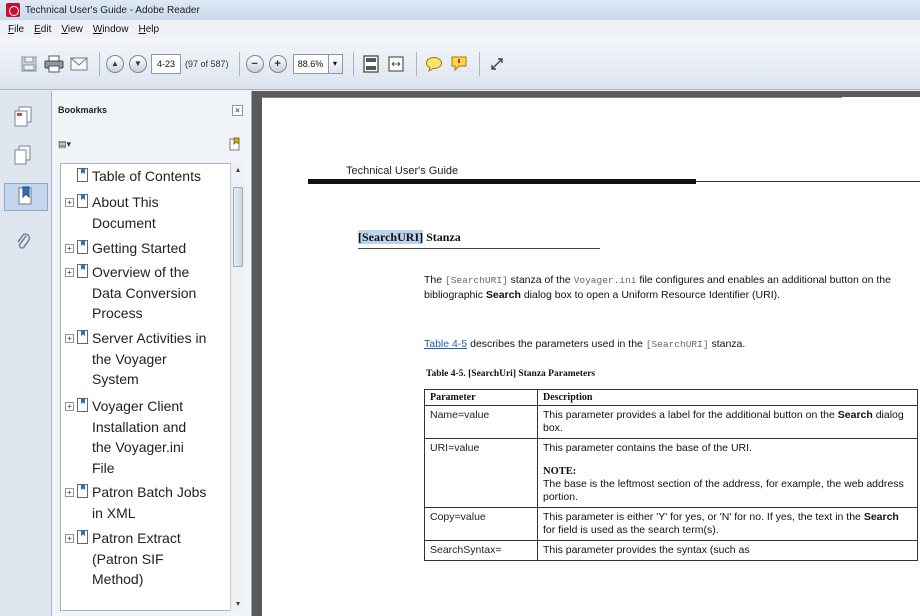  What do you see at coordinates (310, 63) in the screenshot?
I see `zoom-level-input: 88.6%` at bounding box center [310, 63].